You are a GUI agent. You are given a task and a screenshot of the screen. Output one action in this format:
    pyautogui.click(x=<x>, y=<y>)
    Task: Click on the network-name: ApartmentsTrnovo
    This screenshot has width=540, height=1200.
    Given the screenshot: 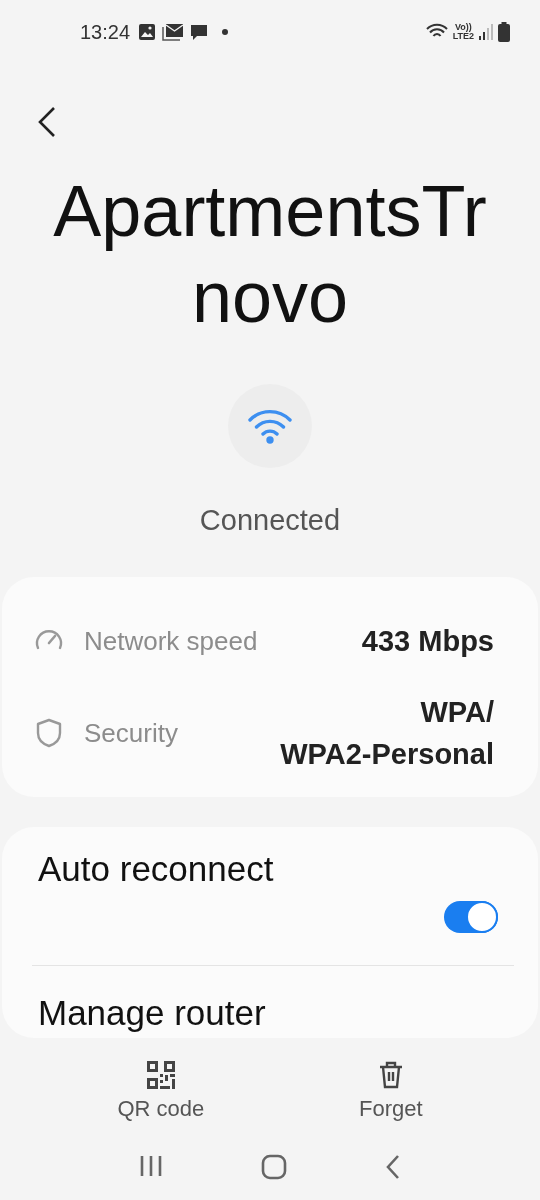 What is the action you would take?
    pyautogui.click(x=270, y=254)
    